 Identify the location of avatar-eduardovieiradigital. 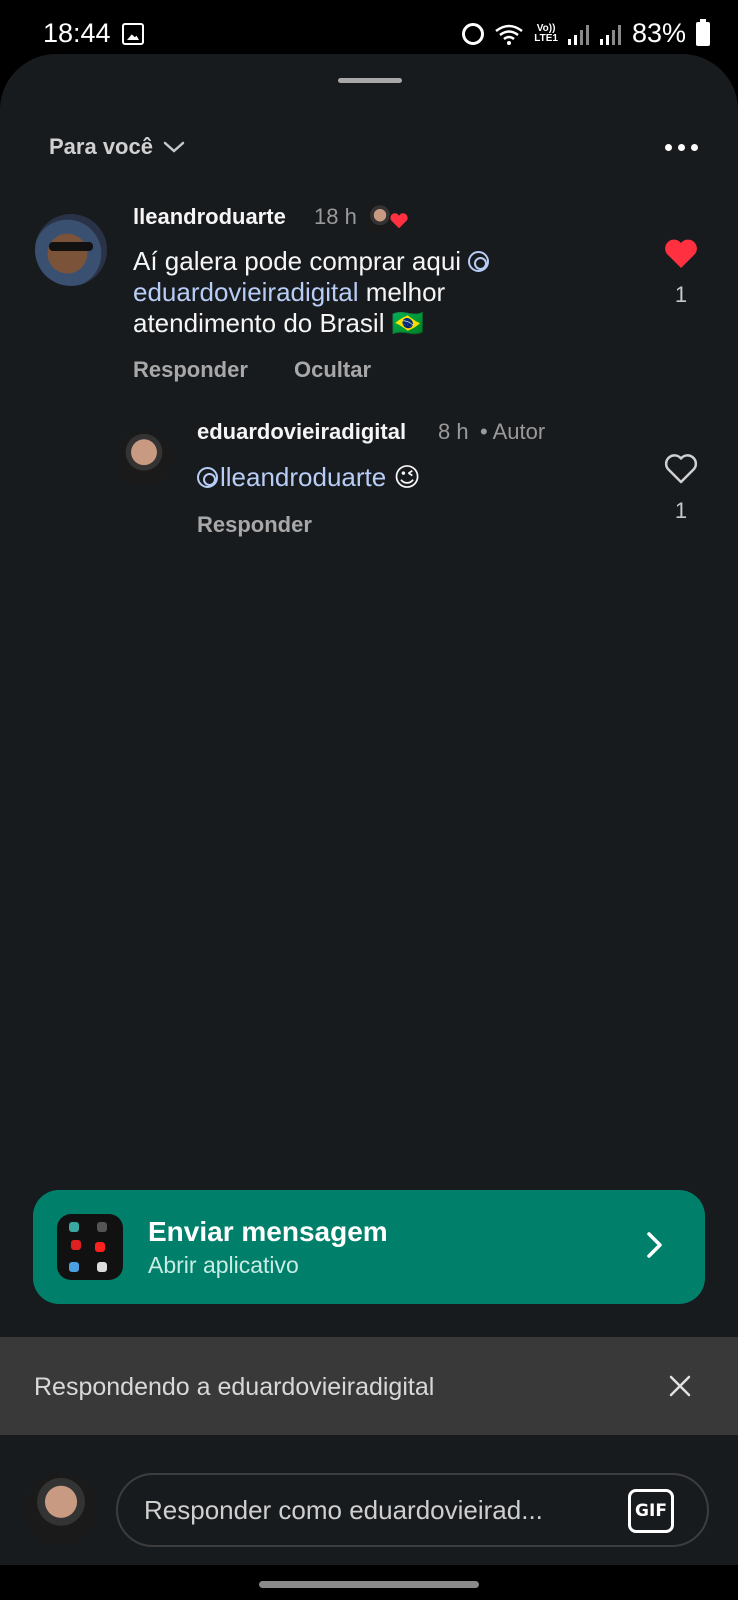
(144, 458).